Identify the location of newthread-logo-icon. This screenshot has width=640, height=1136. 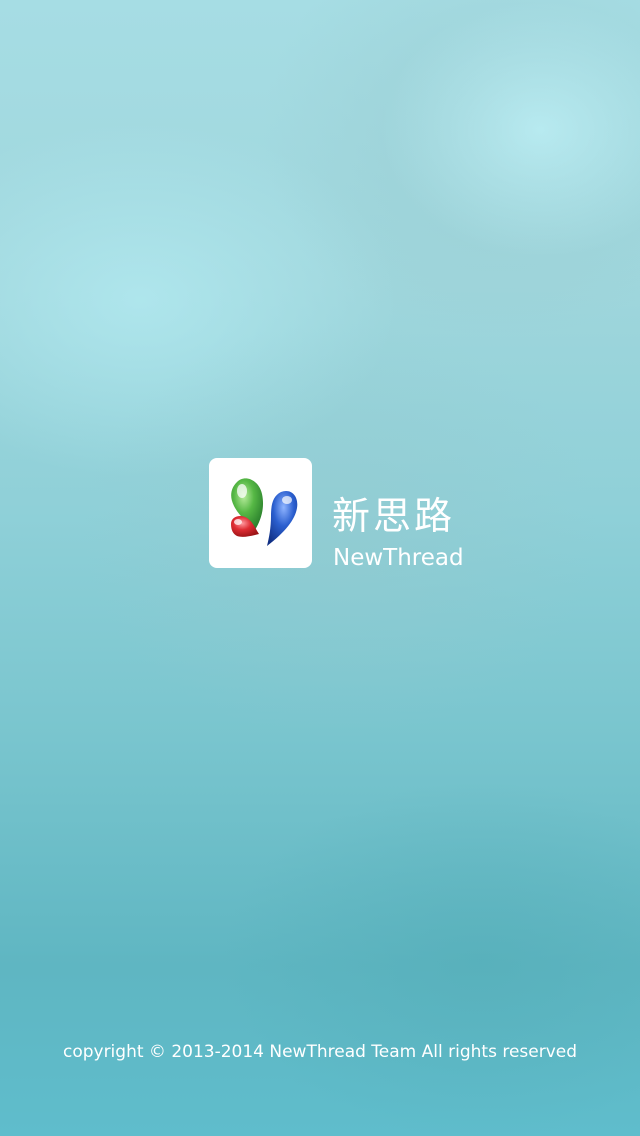
(260, 513).